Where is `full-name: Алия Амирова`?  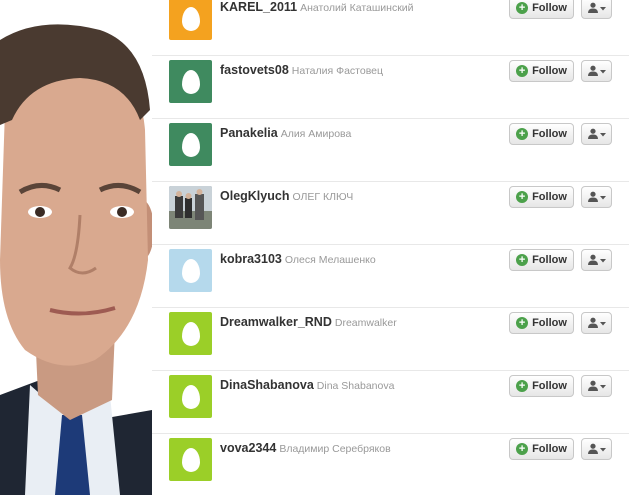
full-name: Алия Амирова is located at coordinates (316, 134).